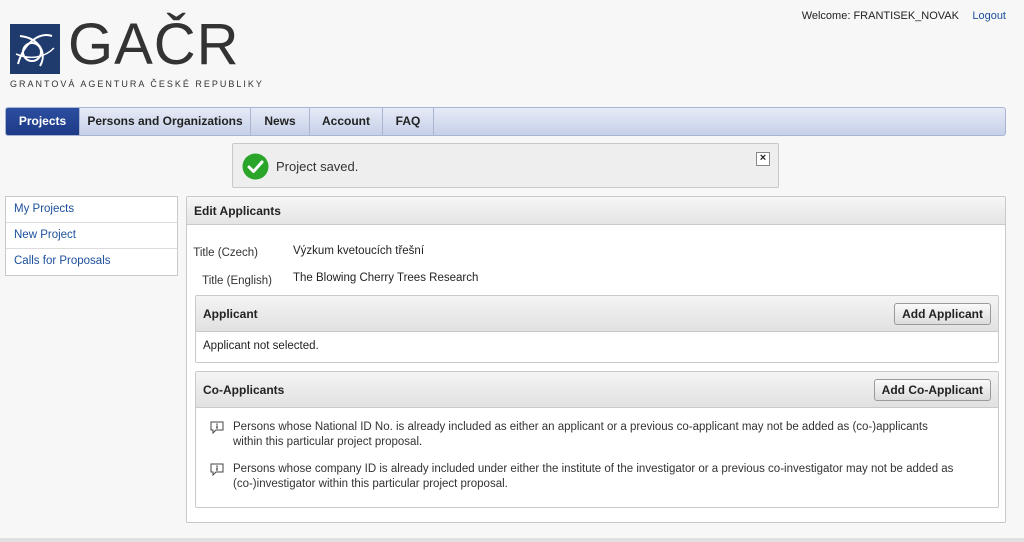  I want to click on success-notification: Project saved. ×, so click(505, 165).